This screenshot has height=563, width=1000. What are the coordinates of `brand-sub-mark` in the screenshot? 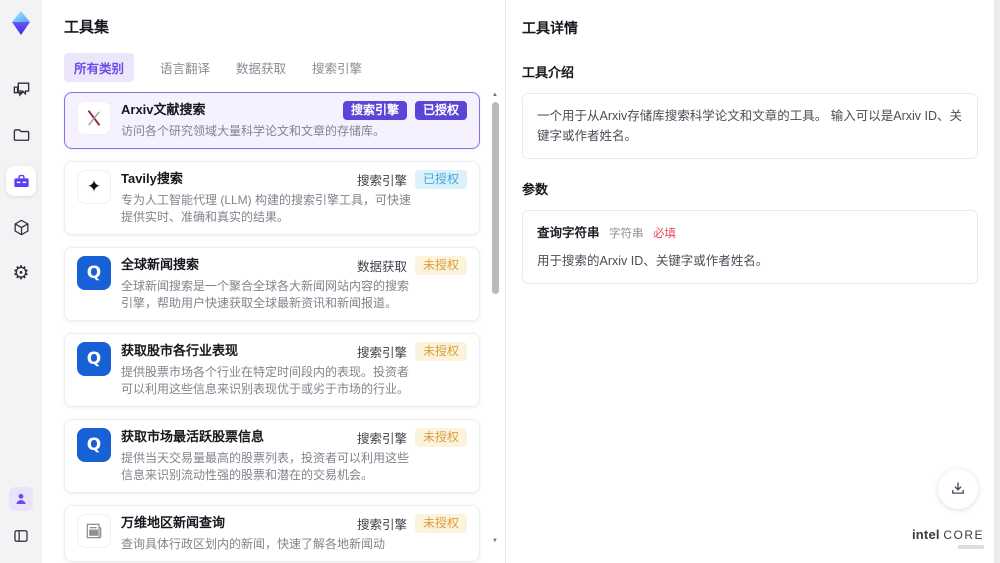 It's located at (971, 547).